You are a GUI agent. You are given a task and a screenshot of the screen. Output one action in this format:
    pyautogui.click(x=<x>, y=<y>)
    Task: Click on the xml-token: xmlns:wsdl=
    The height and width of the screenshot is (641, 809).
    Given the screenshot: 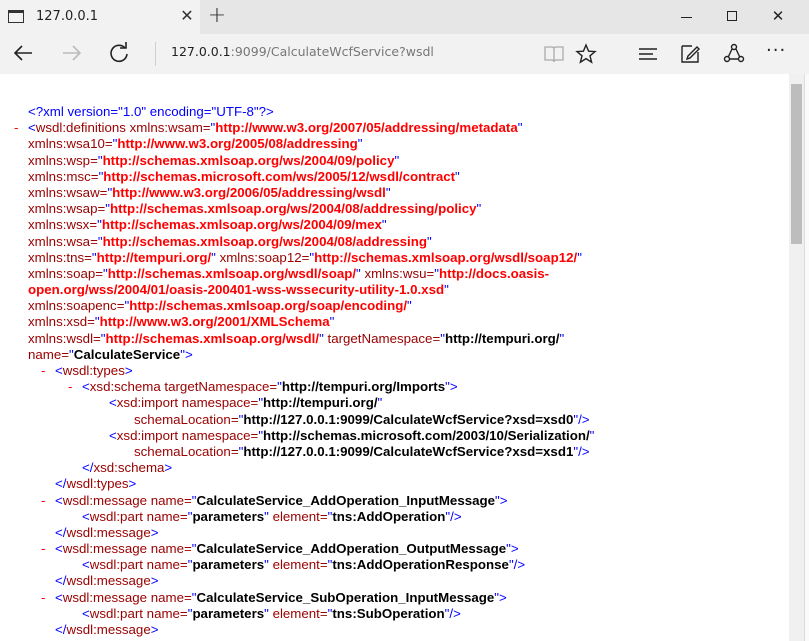 What is the action you would take?
    pyautogui.click(x=64, y=338)
    